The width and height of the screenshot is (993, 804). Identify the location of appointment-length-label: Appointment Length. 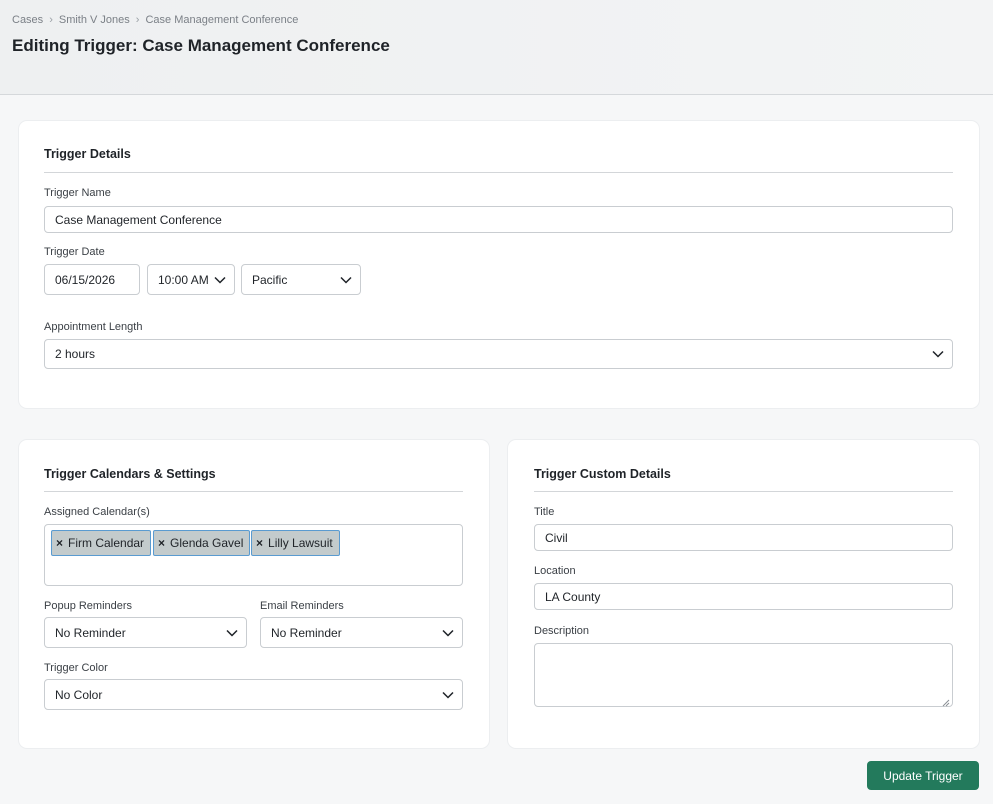
(93, 327).